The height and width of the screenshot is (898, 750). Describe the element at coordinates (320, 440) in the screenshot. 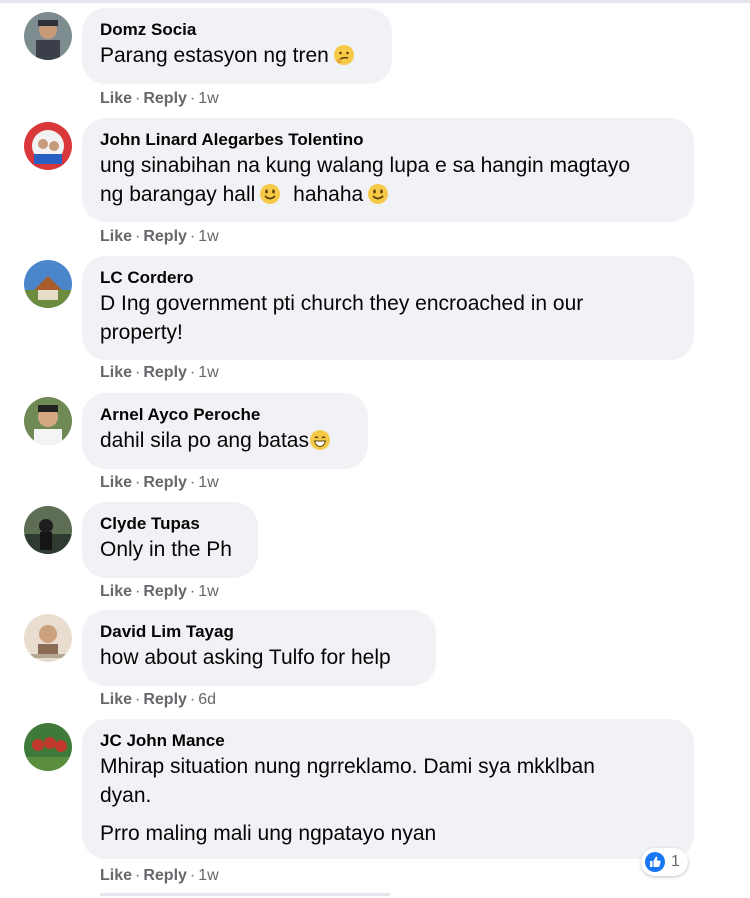

I see `grinning-face-icon` at that location.